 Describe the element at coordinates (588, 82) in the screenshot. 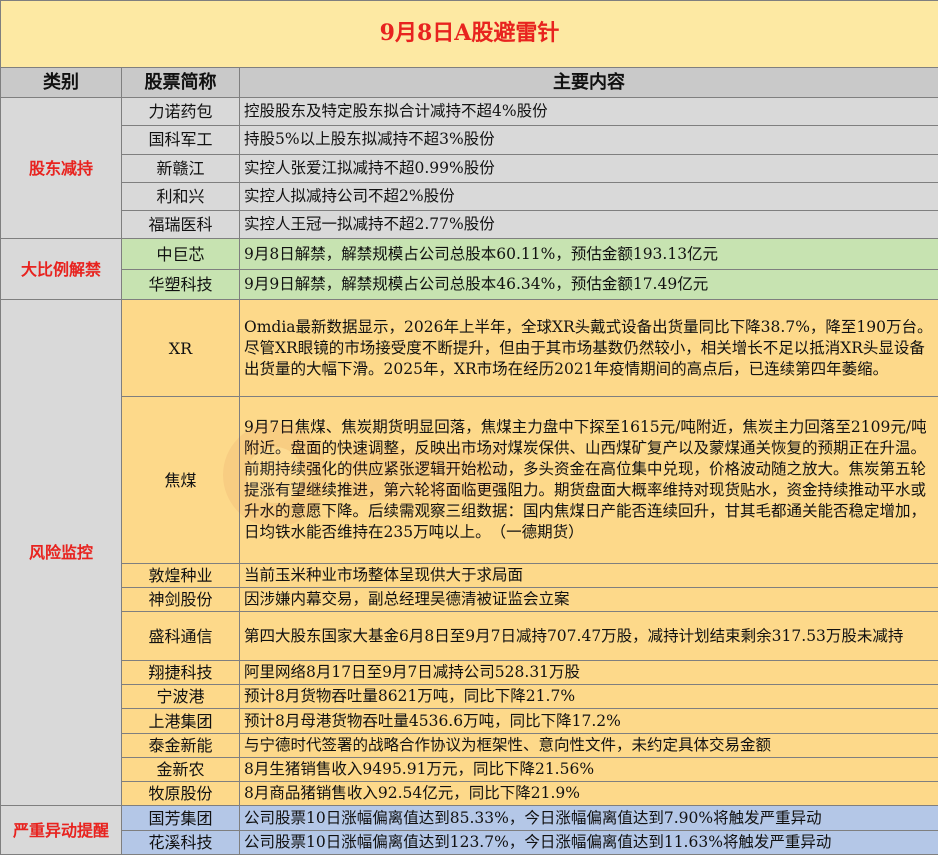

I see `header-content: 主要内容` at that location.